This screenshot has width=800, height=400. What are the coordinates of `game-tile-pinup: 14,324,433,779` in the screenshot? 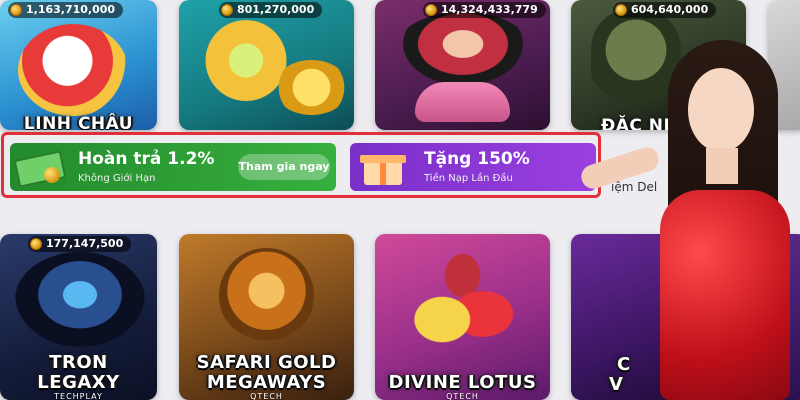 It's located at (462, 65).